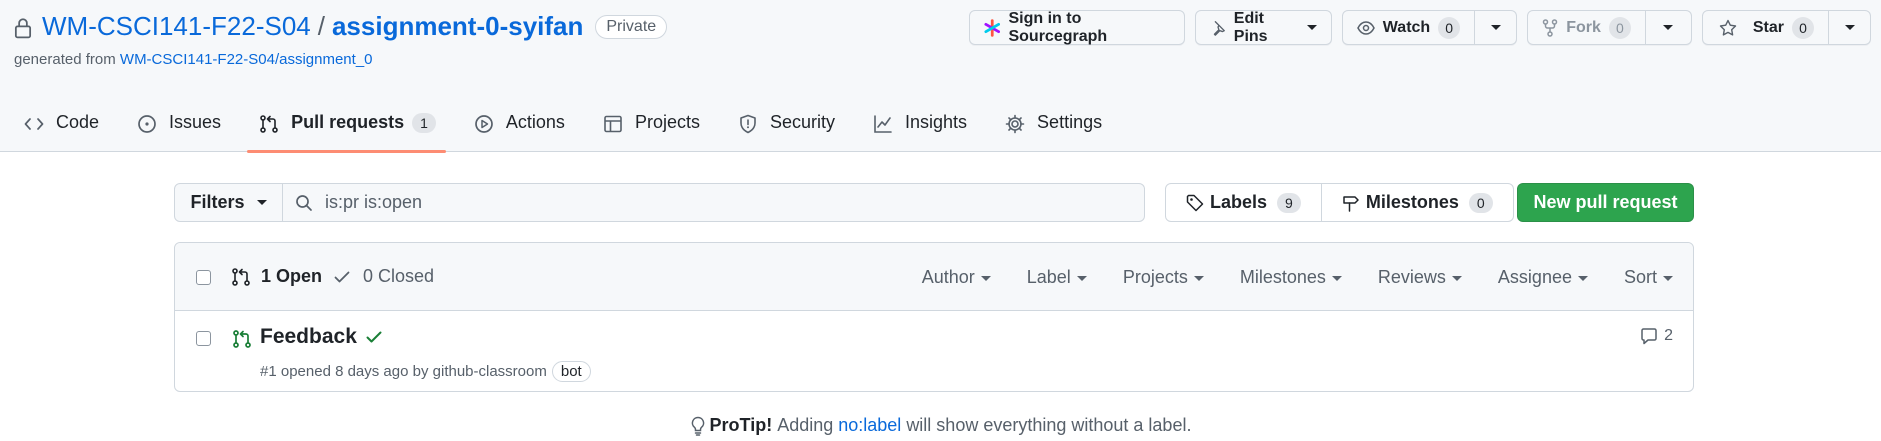 This screenshot has height=441, width=1881. Describe the element at coordinates (1640, 277) in the screenshot. I see `sort-filter-label: Sort` at that location.